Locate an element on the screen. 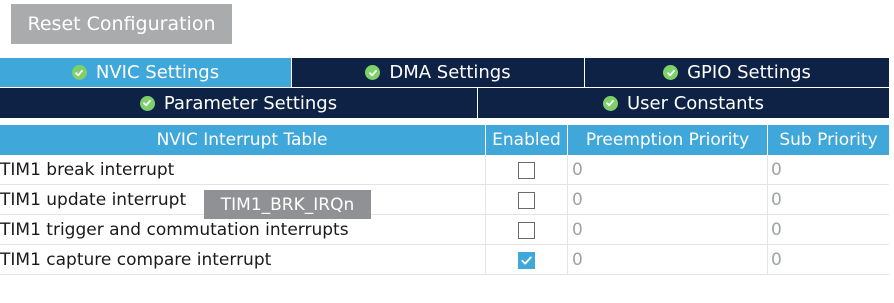 The image size is (894, 303). column-header-sub-priority: Sub Priority is located at coordinates (828, 140).